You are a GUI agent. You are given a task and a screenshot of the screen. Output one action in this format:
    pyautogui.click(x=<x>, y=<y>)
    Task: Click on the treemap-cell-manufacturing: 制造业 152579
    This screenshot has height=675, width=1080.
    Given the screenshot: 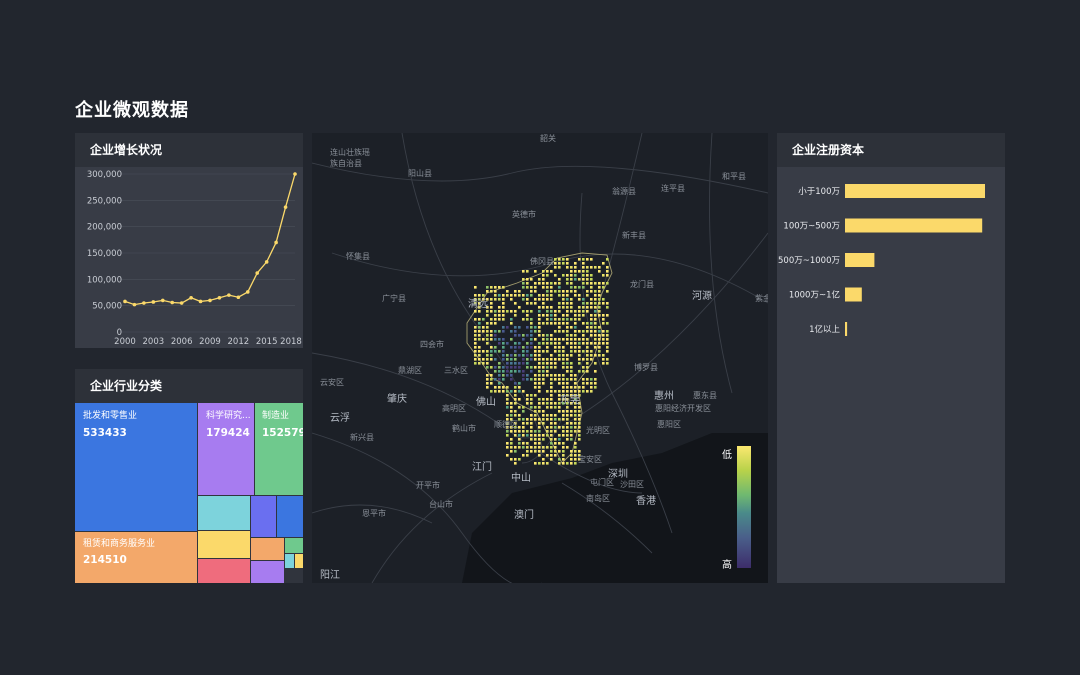 What is the action you would take?
    pyautogui.click(x=279, y=449)
    